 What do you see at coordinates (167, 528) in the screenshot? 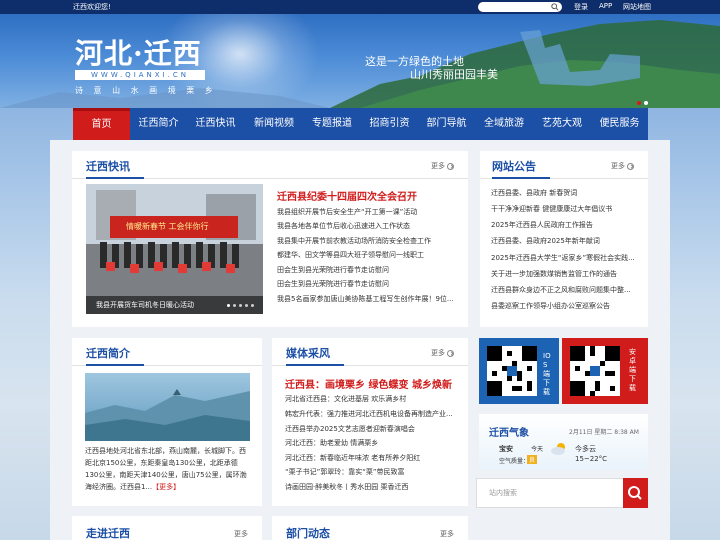
I see `walk-card: 走进迁西 更多` at bounding box center [167, 528].